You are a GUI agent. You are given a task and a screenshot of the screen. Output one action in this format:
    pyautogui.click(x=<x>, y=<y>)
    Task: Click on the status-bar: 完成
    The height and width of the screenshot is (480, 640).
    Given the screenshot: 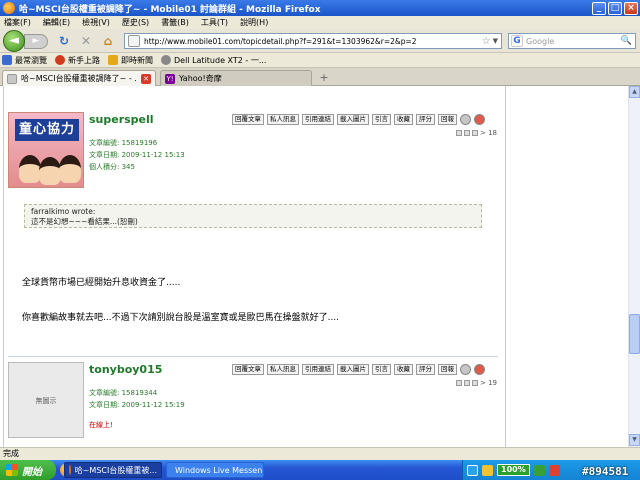 What is the action you would take?
    pyautogui.click(x=320, y=453)
    